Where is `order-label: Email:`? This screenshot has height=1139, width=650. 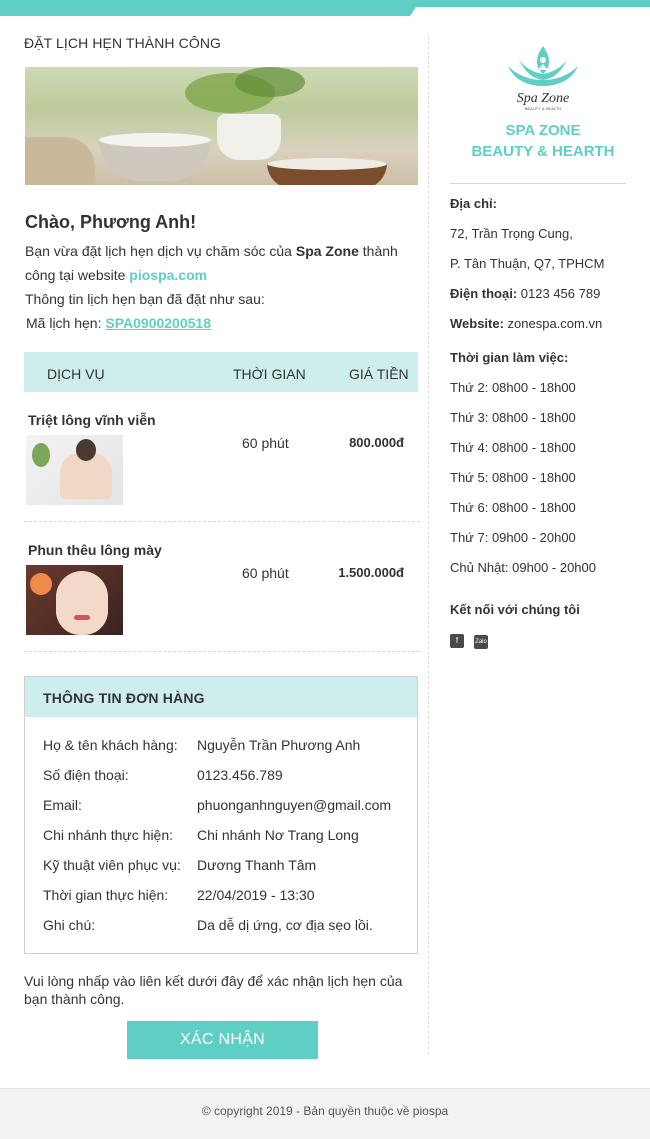 order-label: Email: is located at coordinates (62, 805).